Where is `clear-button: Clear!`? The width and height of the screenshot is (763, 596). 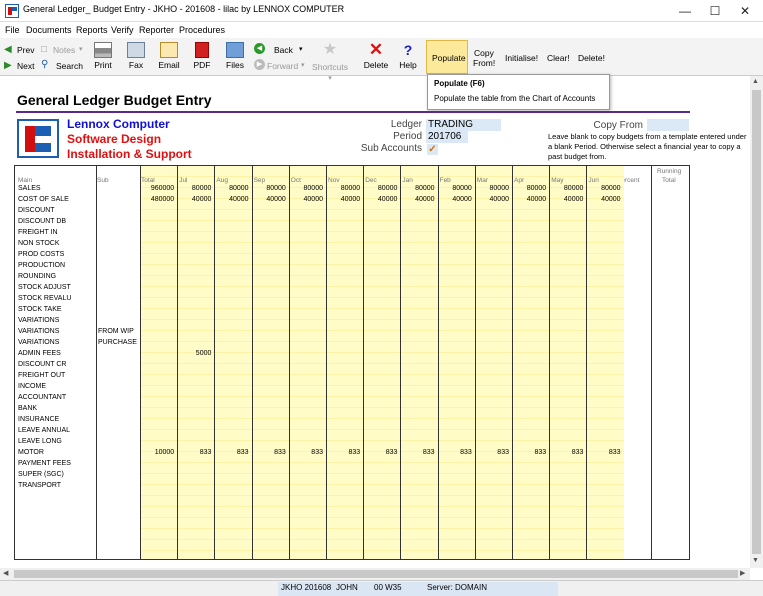 clear-button: Clear! is located at coordinates (558, 58).